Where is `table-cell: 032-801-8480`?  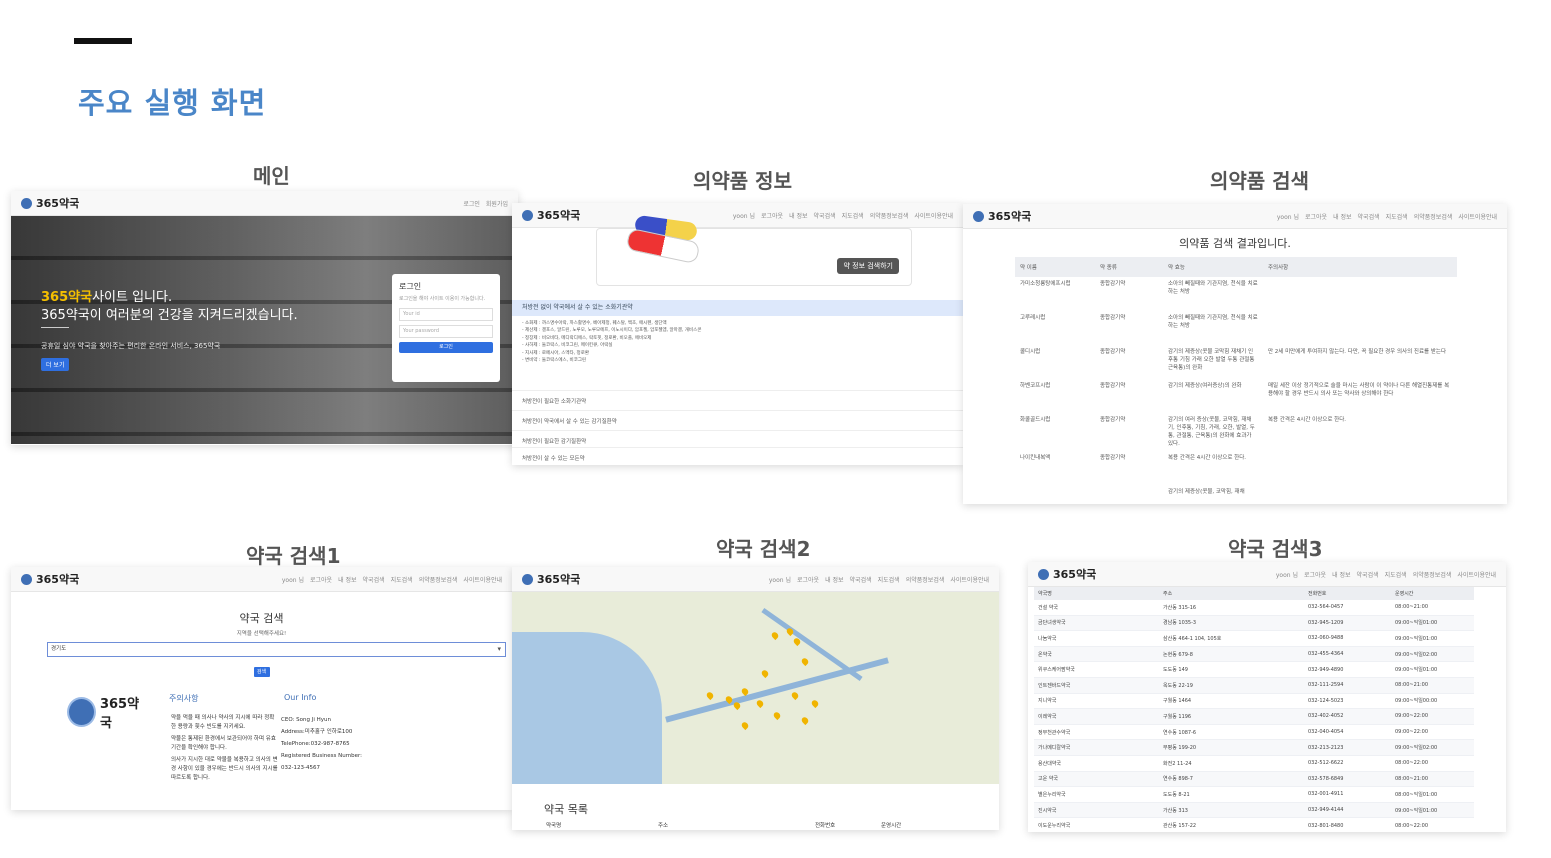
table-cell: 032-801-8480 is located at coordinates (1347, 824).